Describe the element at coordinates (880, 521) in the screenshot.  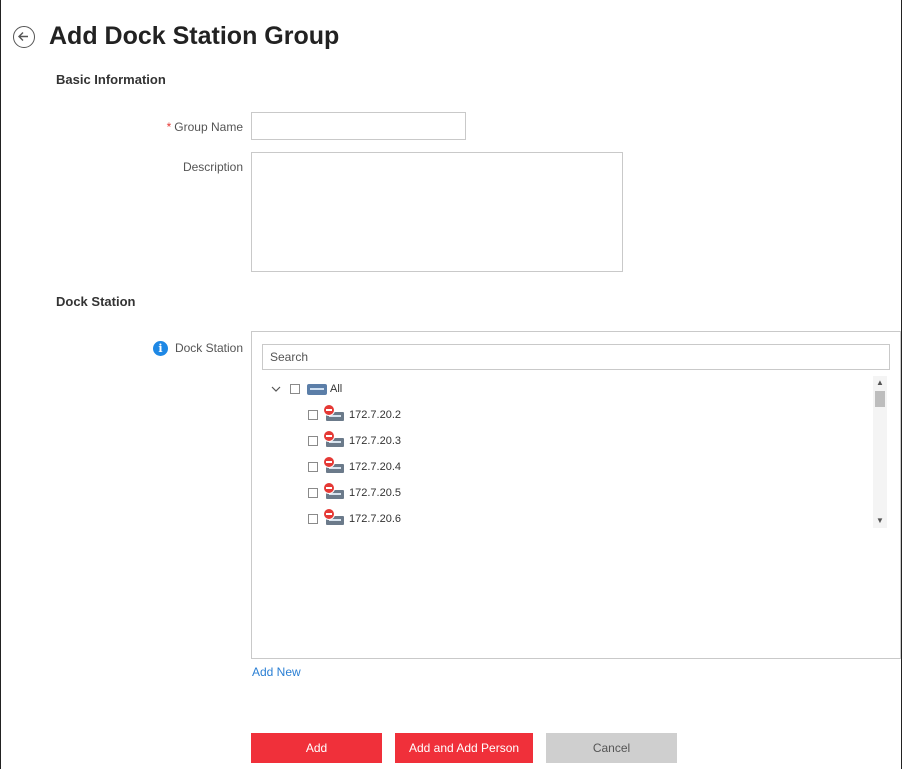
I see `scroll-down-arrow-icon: ▼` at that location.